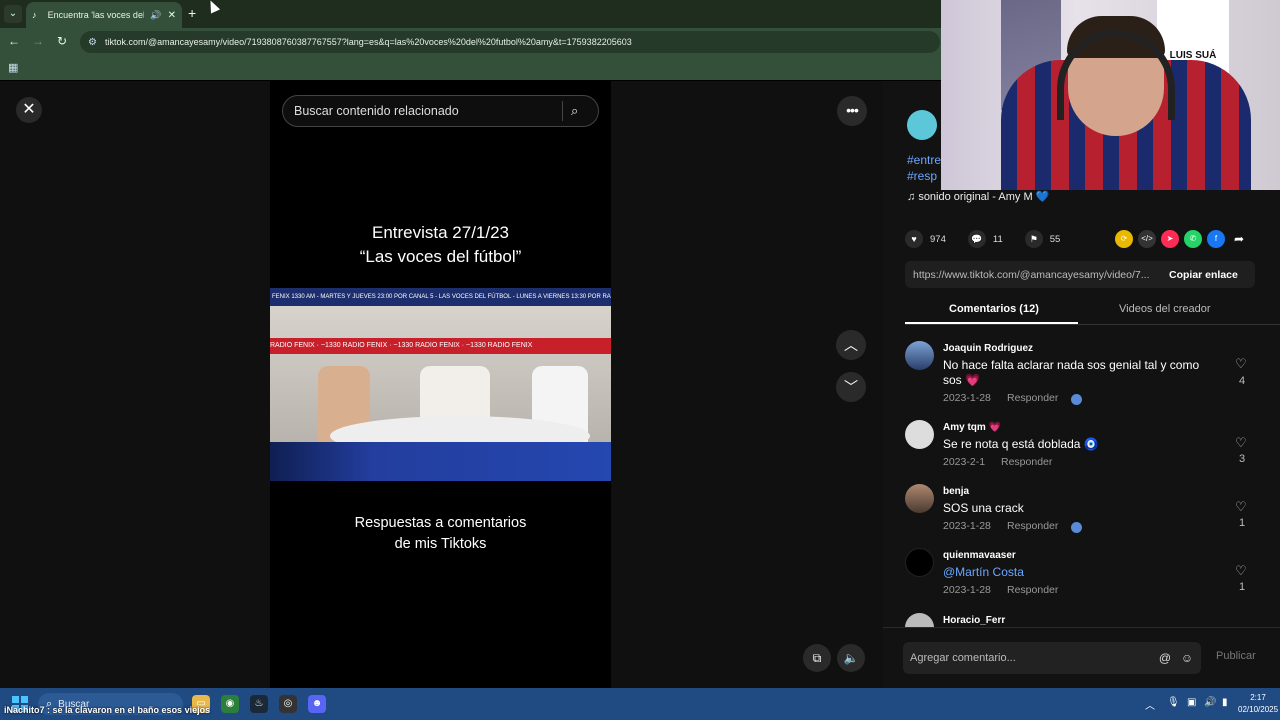 The image size is (1280, 720). I want to click on like-action: ♥ 974, so click(925, 239).